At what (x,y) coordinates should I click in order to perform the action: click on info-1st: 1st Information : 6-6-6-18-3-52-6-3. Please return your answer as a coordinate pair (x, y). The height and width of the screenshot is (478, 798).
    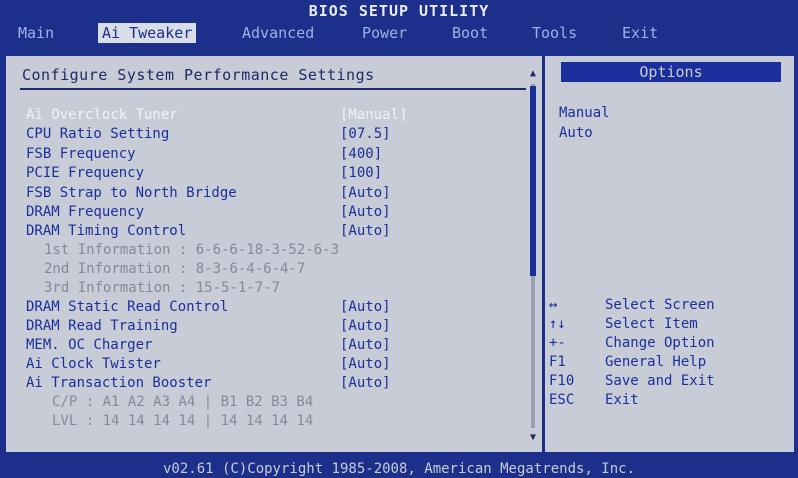
    Looking at the image, I should click on (266, 250).